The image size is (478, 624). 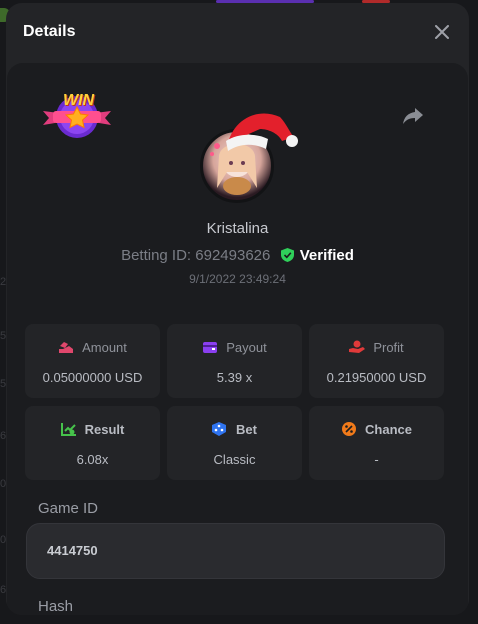 I want to click on game-id-label: Game ID, so click(x=68, y=508).